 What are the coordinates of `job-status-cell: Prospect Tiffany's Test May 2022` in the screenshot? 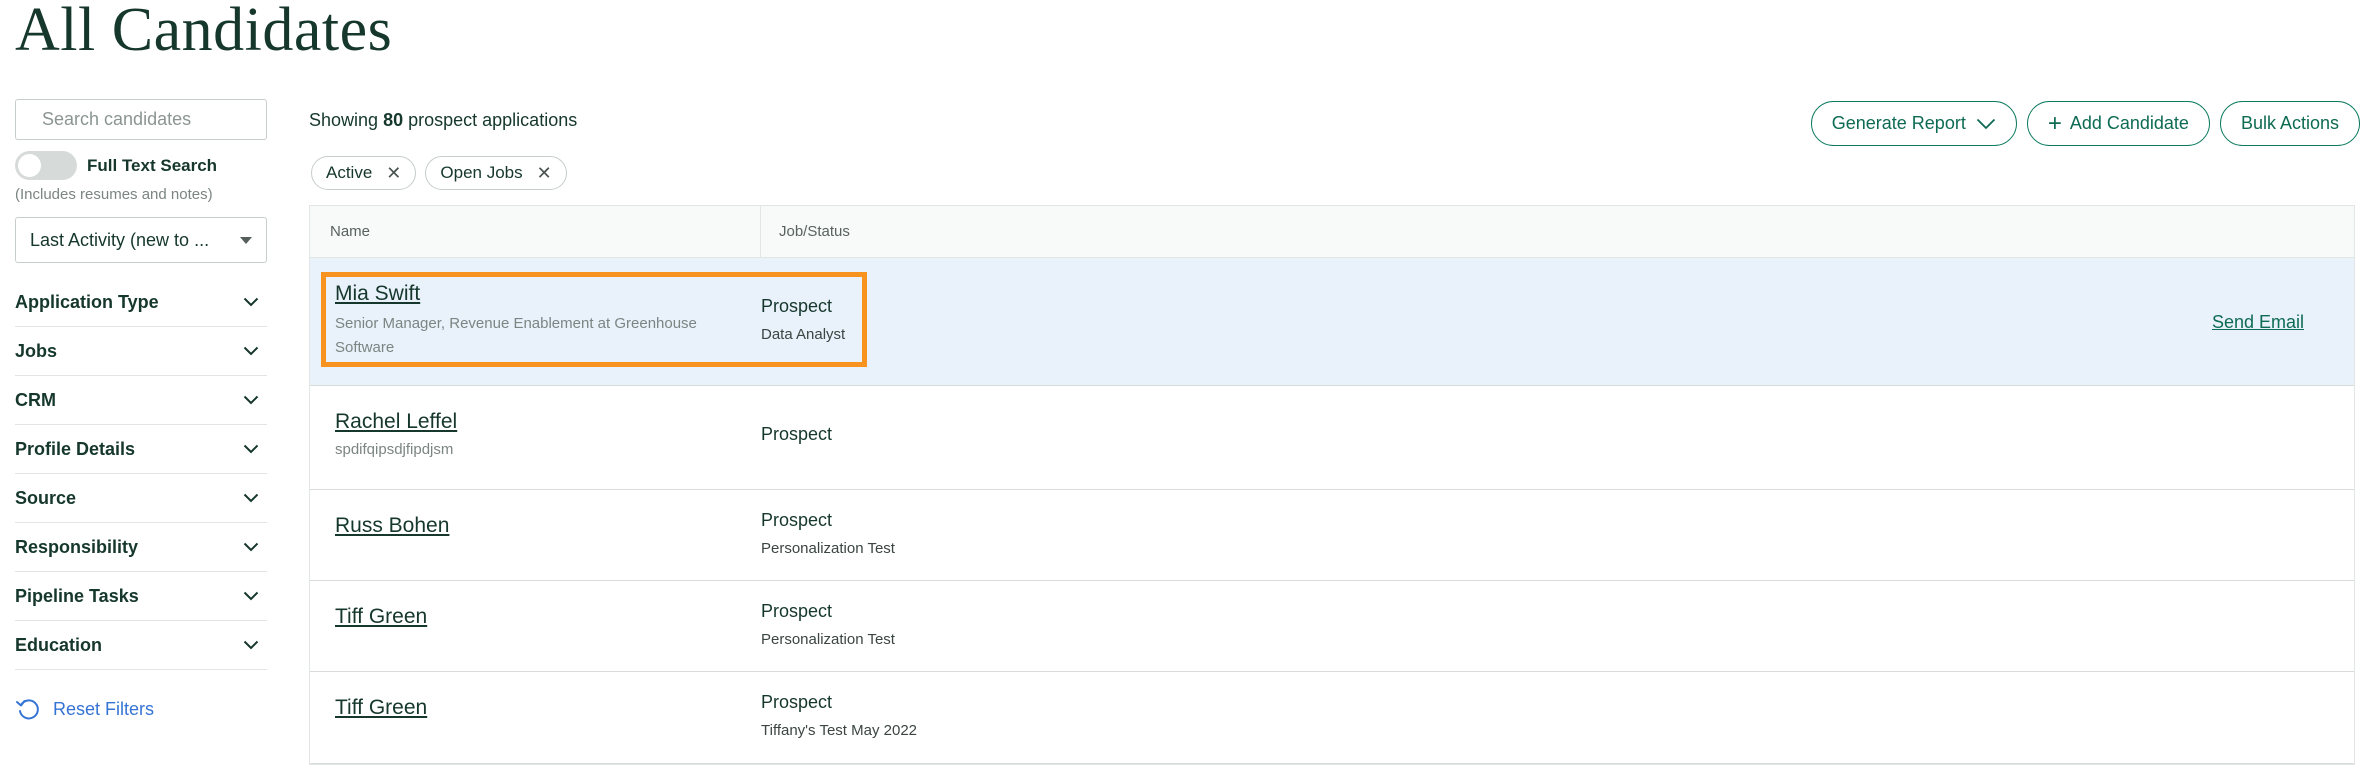 It's located at (839, 717).